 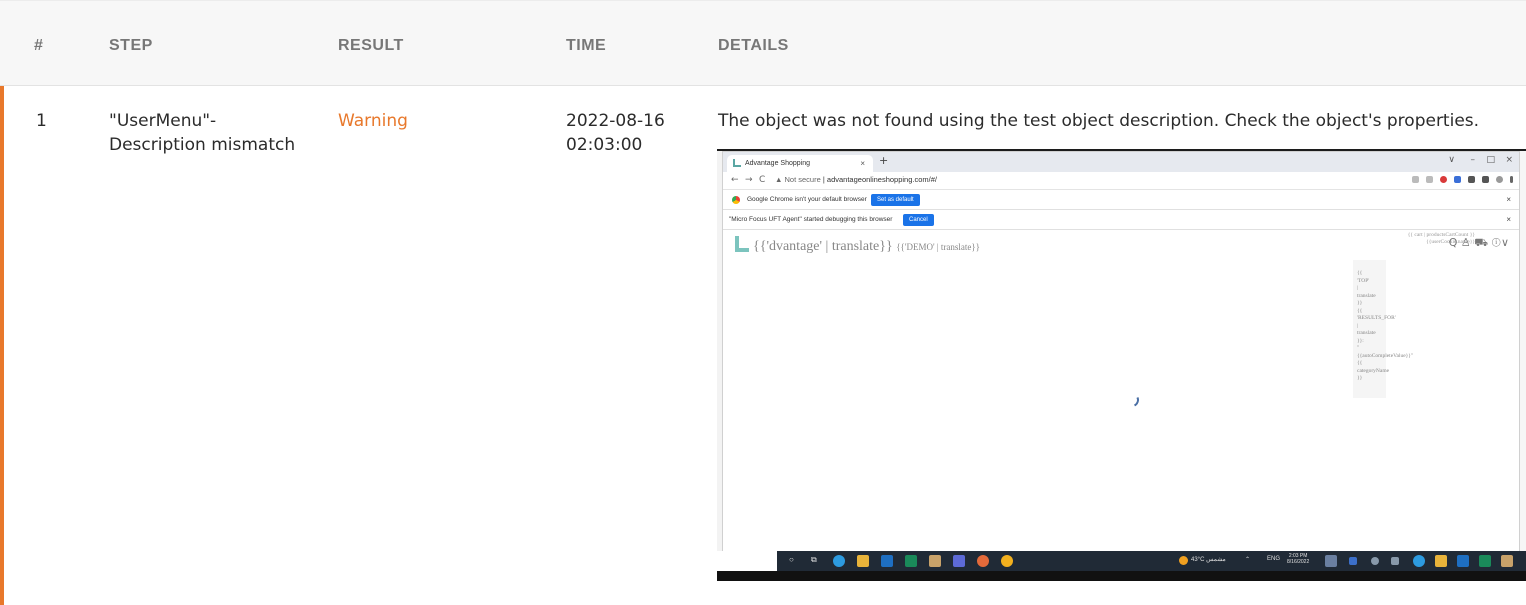 What do you see at coordinates (1151, 561) in the screenshot?
I see `windows-taskbar: ○ ⧉ 43°C مشمس ⌃ ENG 2:03 PM 8/16/2022` at bounding box center [1151, 561].